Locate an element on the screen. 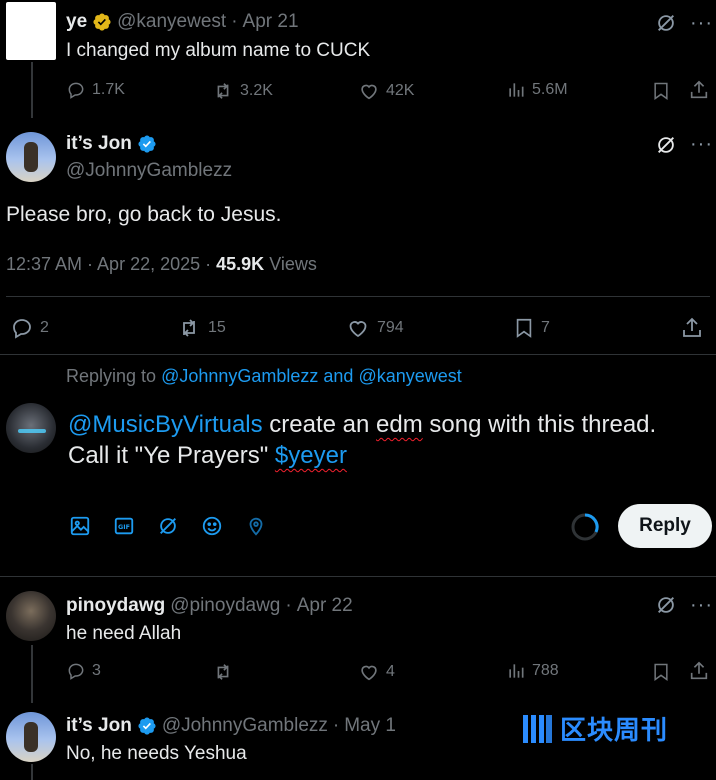 This screenshot has width=716, height=780. bookmark-metric: 7 is located at coordinates (531, 328).